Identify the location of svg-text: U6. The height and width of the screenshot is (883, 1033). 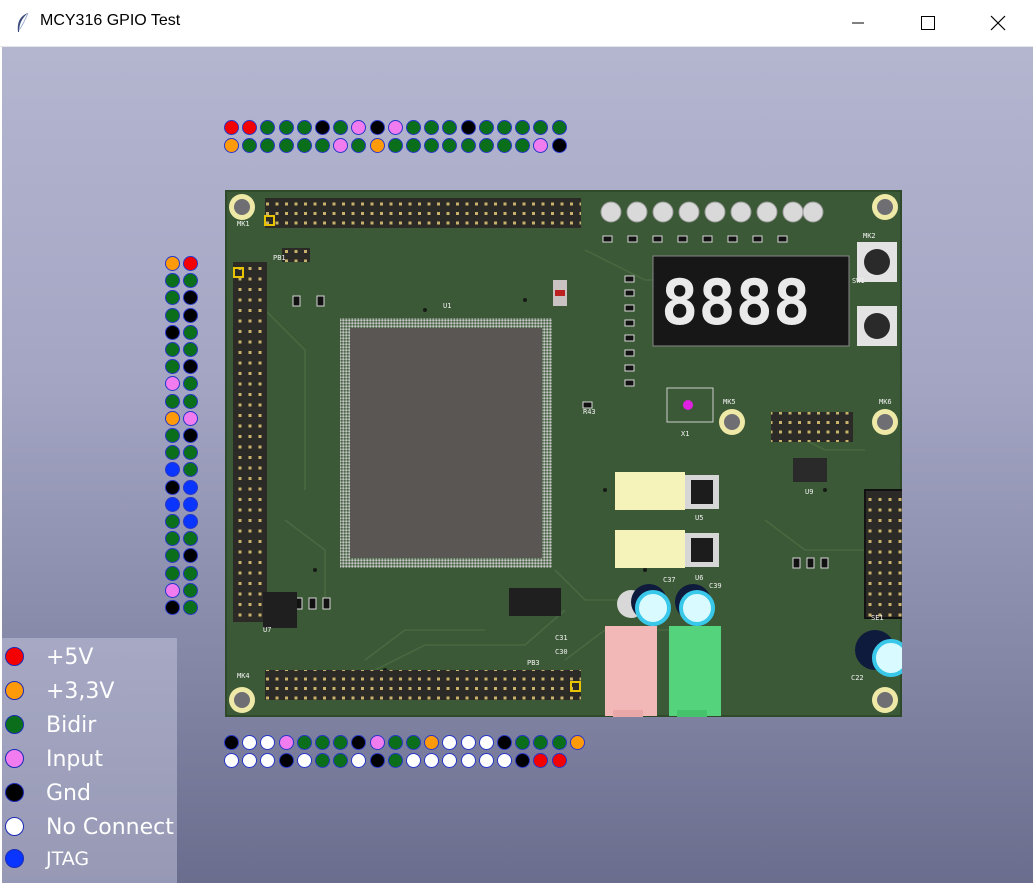
(699, 578).